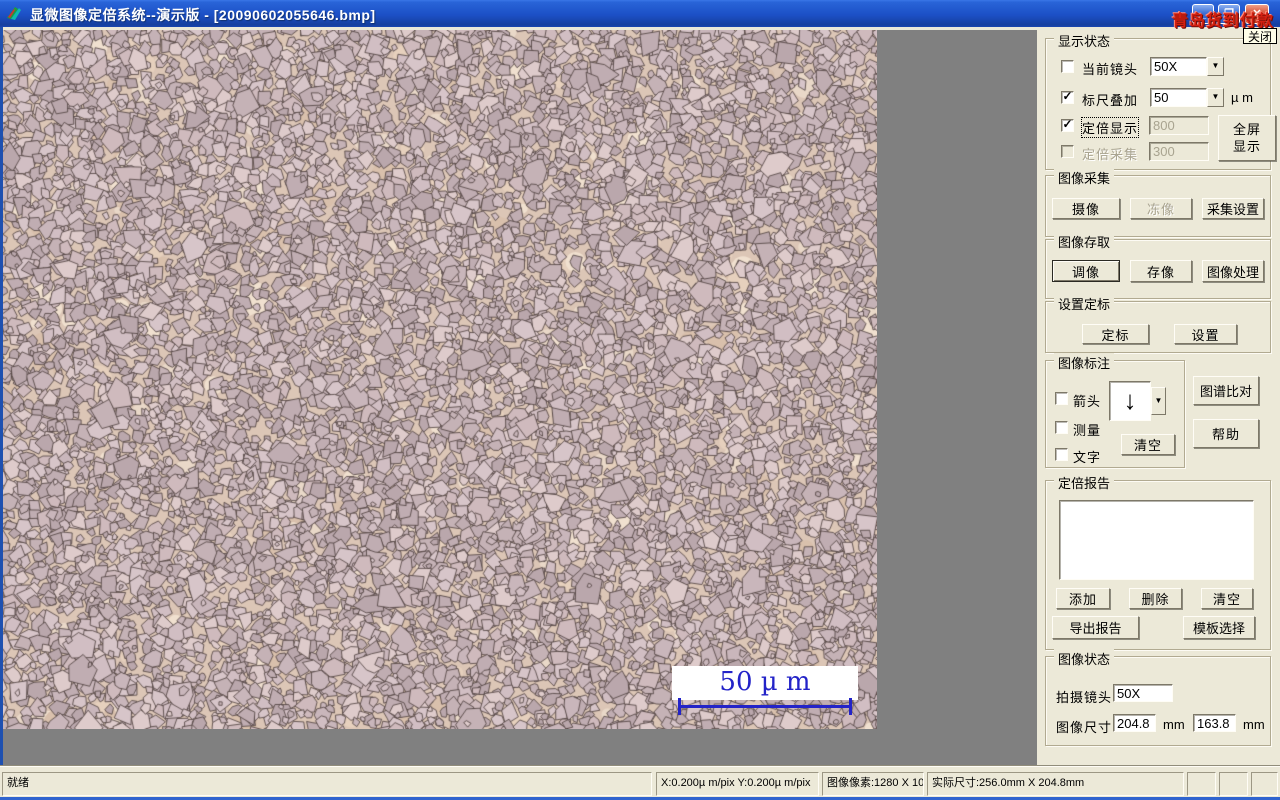 This screenshot has height=800, width=1280. Describe the element at coordinates (14, 13) in the screenshot. I see `app-icon` at that location.